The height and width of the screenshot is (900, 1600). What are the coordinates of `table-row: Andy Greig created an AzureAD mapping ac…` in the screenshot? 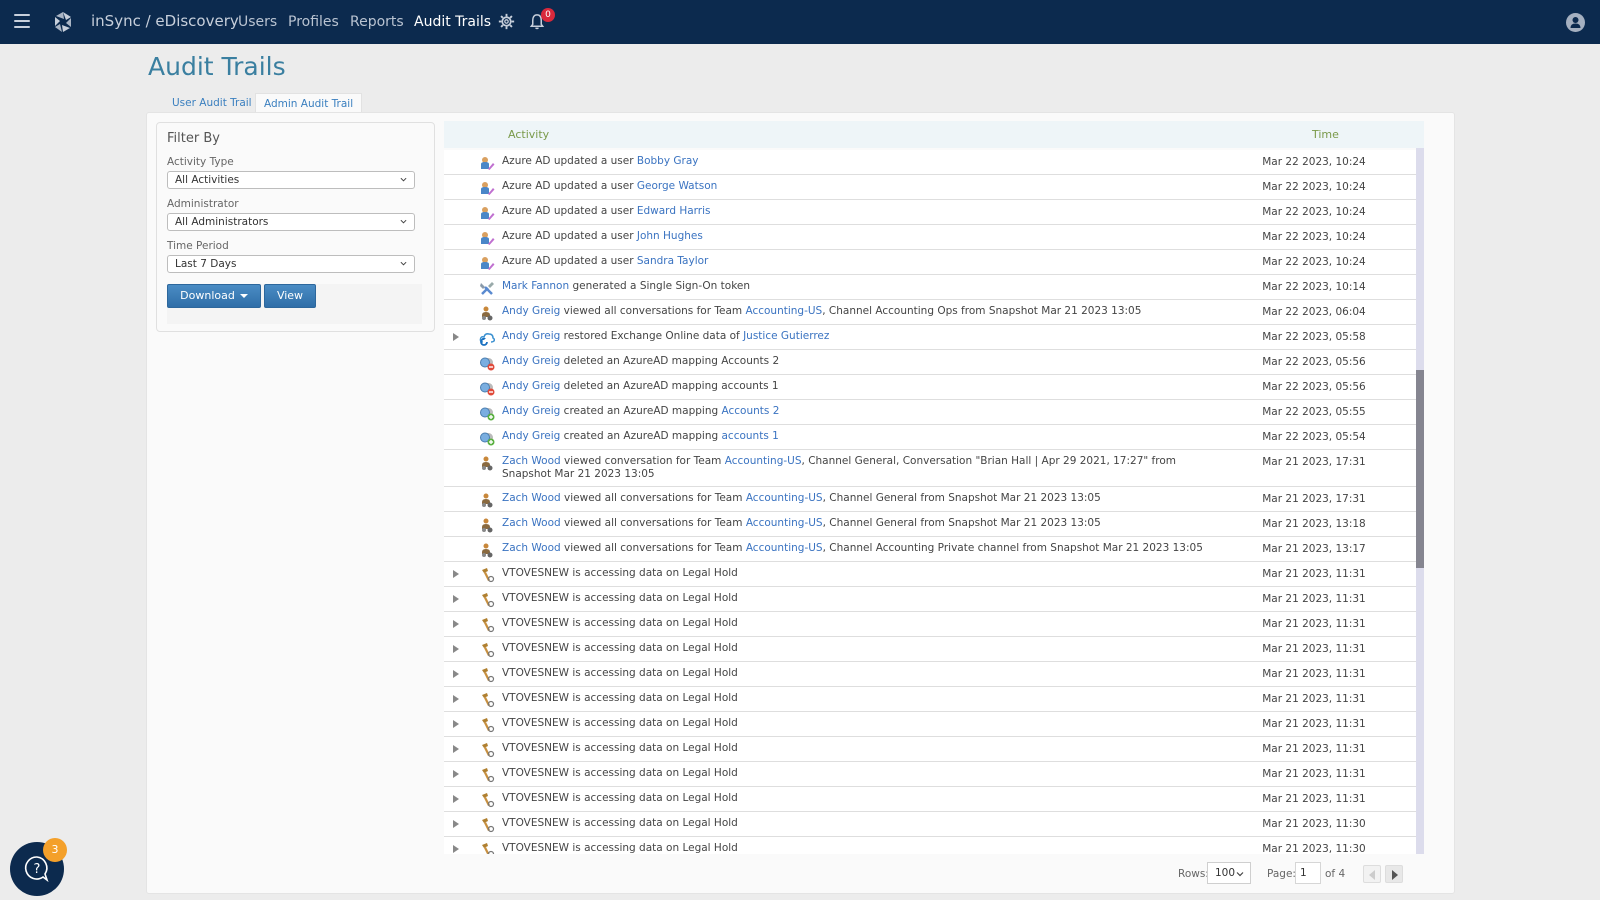 It's located at (930, 437).